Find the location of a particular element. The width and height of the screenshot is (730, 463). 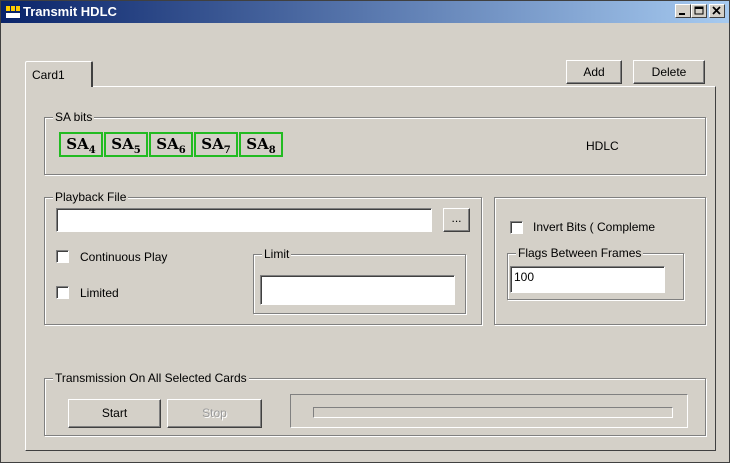

playback-file-input is located at coordinates (244, 220).